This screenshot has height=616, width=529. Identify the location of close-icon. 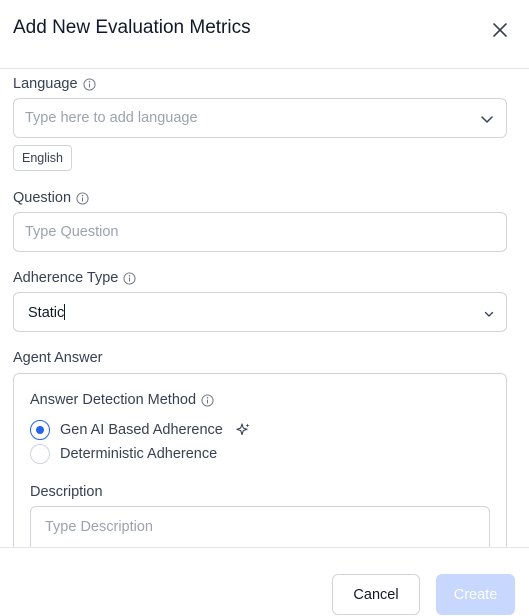
(500, 30).